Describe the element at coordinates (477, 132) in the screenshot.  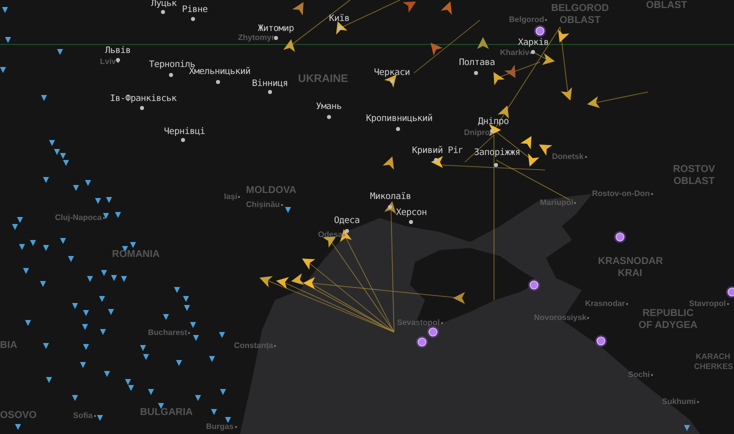
I see `place-label: Dnipro` at that location.